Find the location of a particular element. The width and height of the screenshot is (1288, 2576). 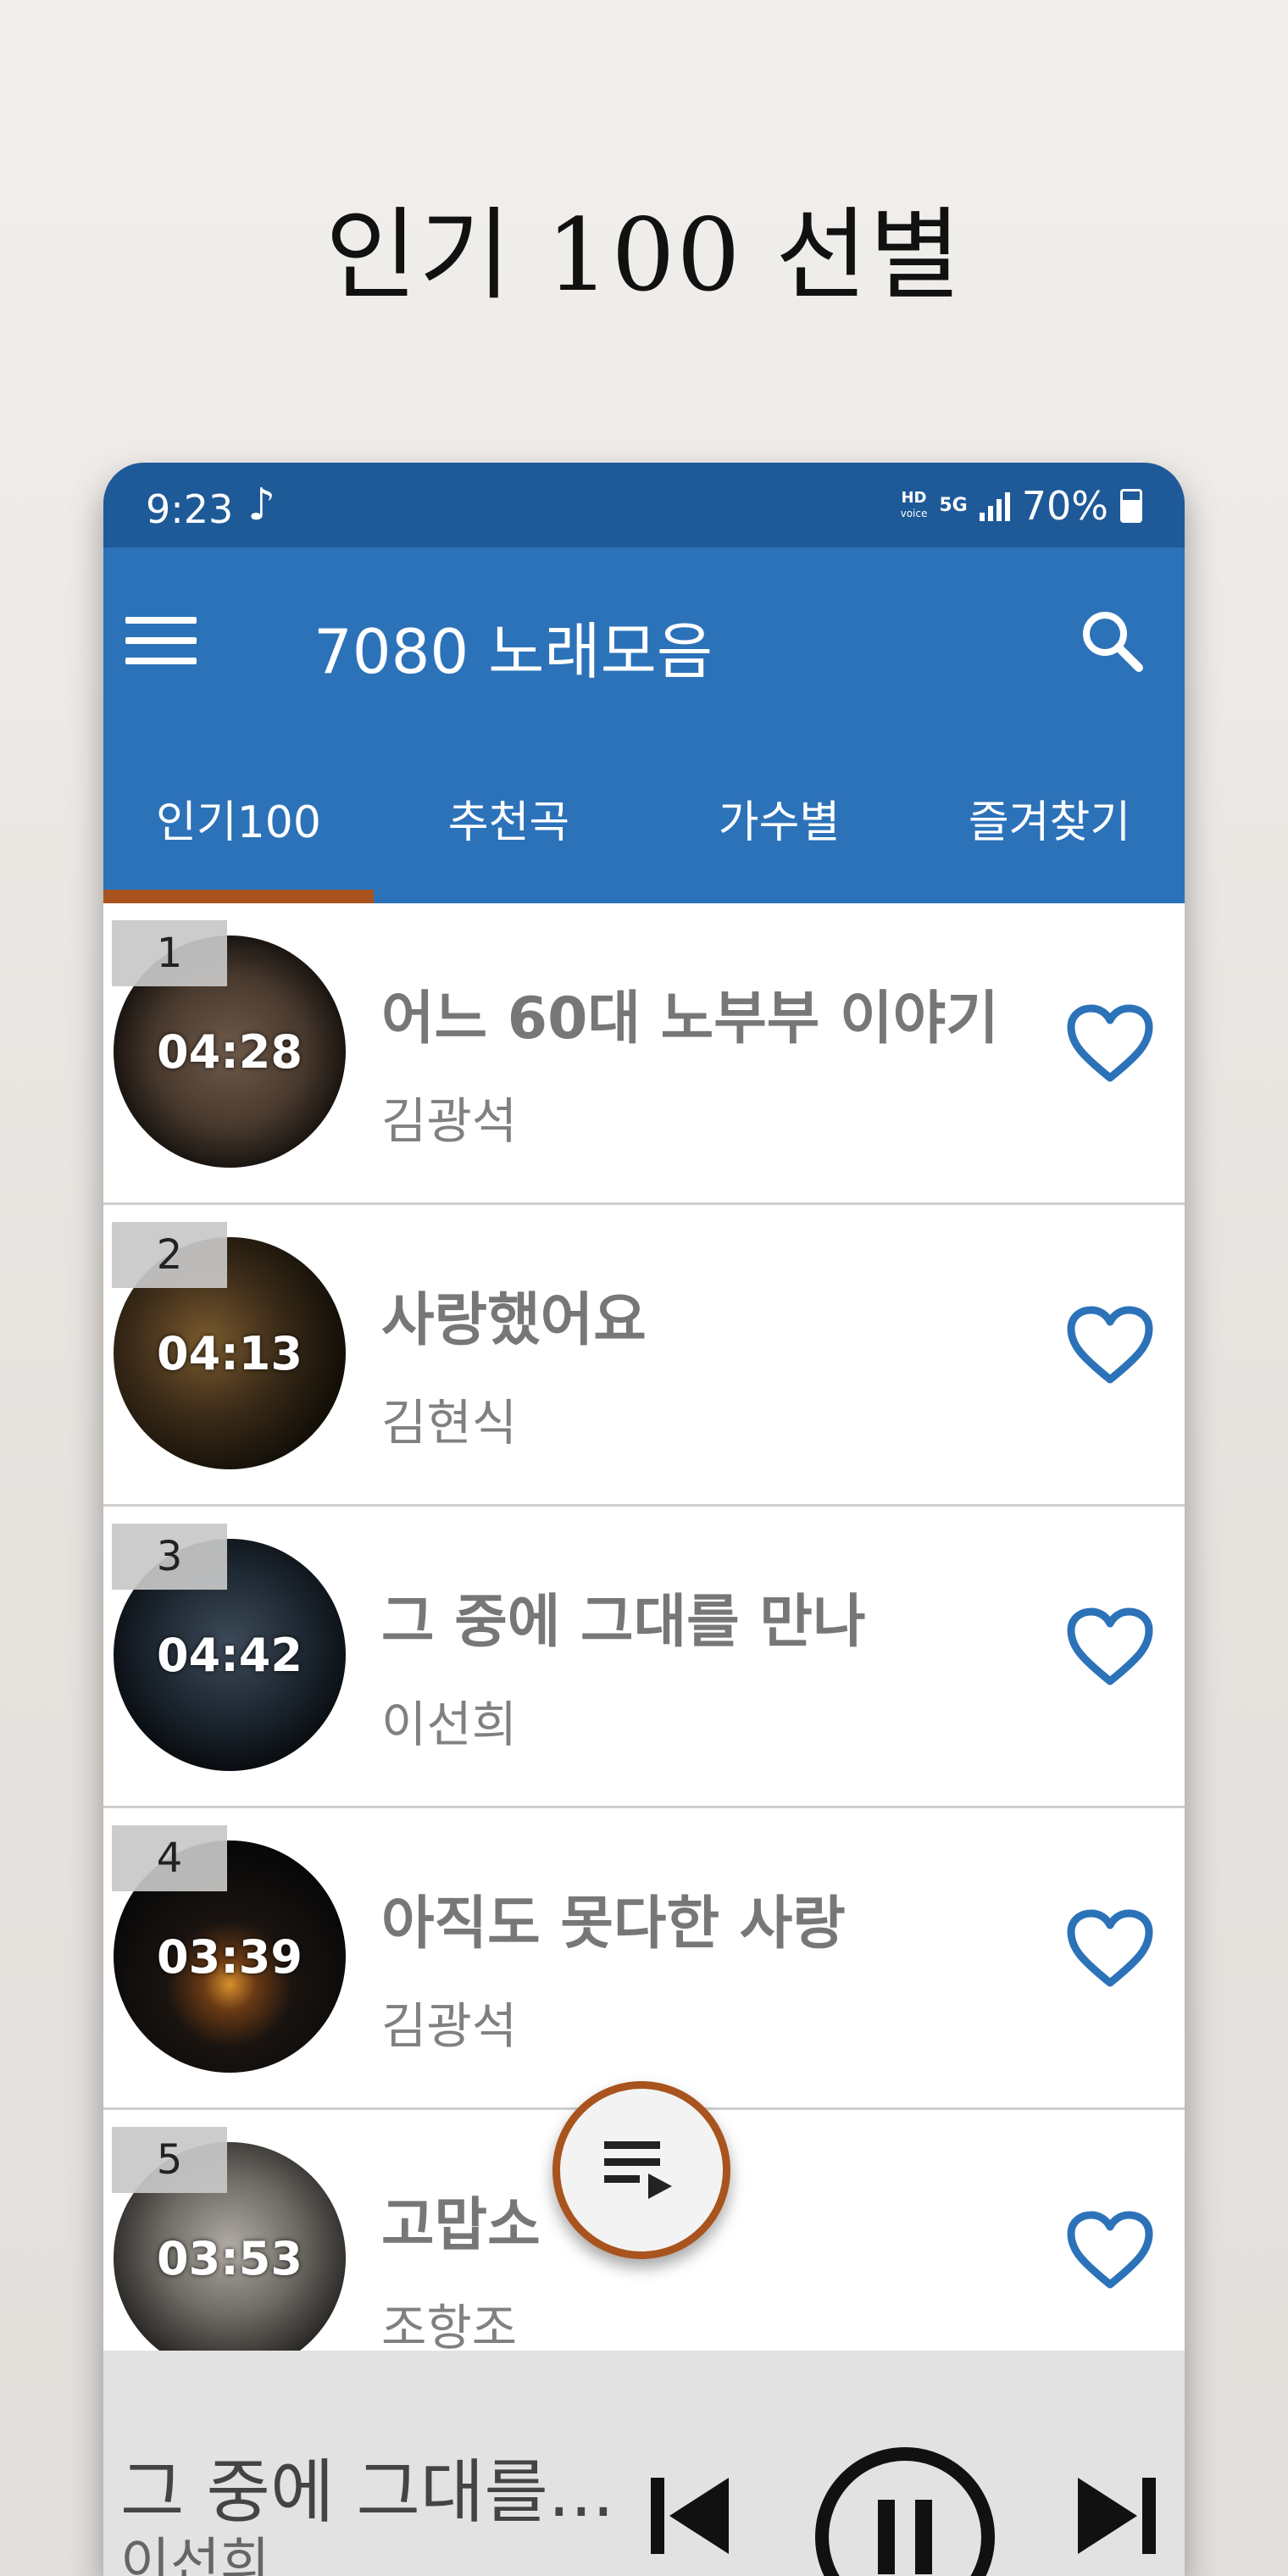

playlist-icon is located at coordinates (638, 2170).